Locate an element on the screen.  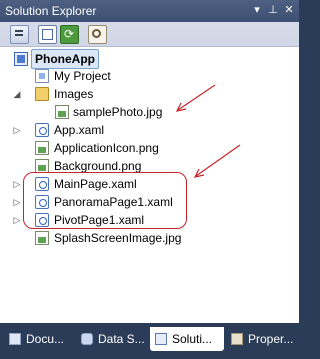
tree-item-label: samplePhoto.jpg is located at coordinates (118, 112).